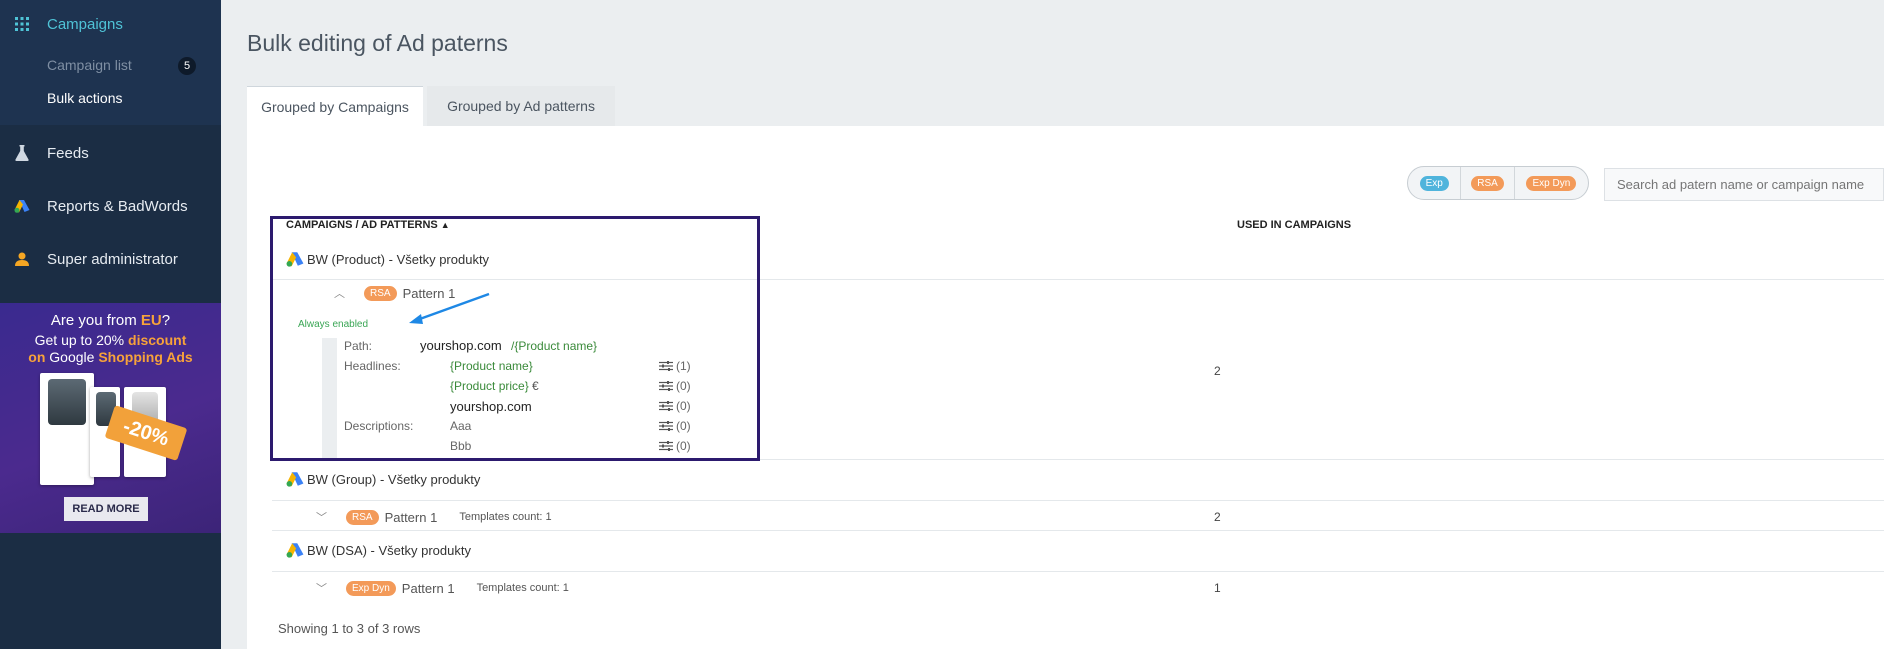 The image size is (1884, 649). Describe the element at coordinates (1744, 184) in the screenshot. I see `search-input` at that location.